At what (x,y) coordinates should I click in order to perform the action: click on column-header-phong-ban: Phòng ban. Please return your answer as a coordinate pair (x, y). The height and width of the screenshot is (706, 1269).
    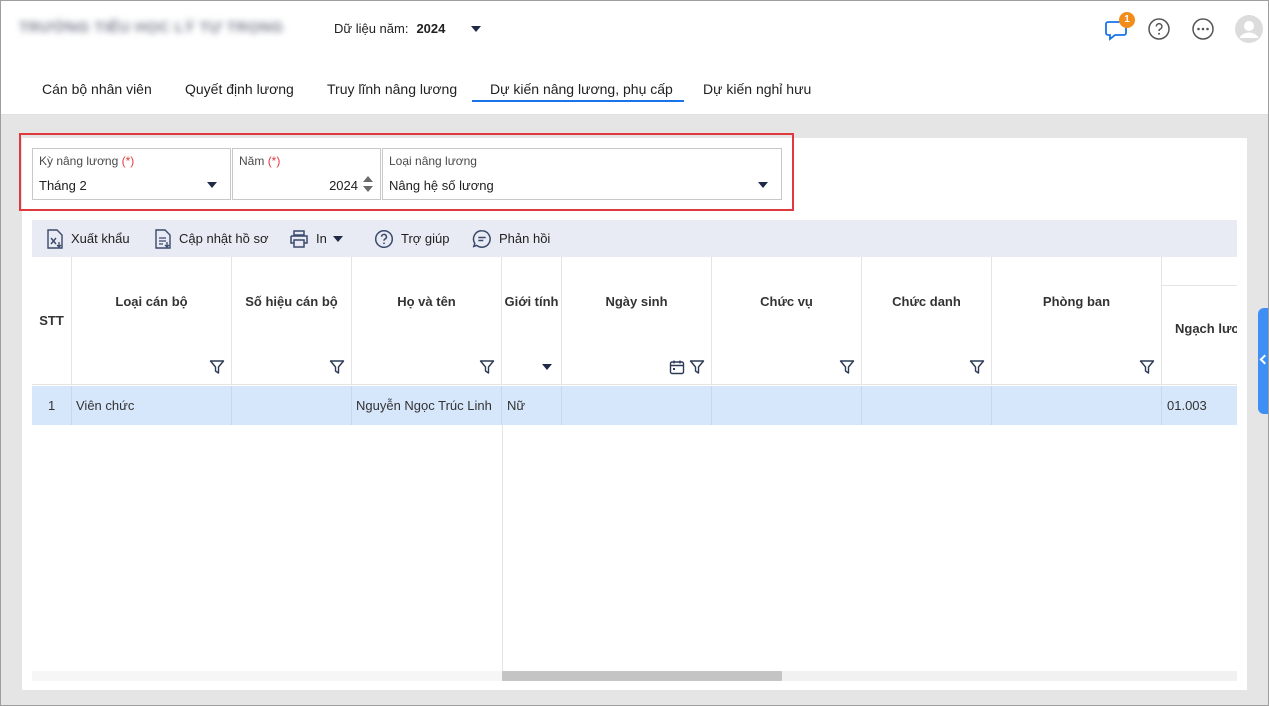
    Looking at the image, I should click on (1077, 321).